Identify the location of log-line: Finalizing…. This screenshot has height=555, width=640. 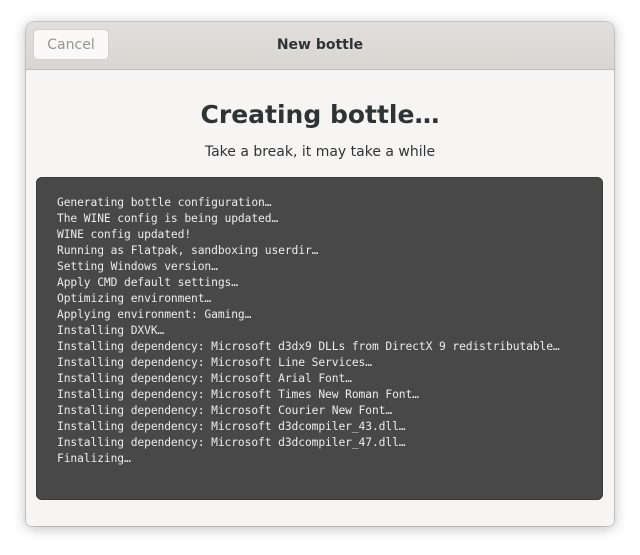
(94, 458).